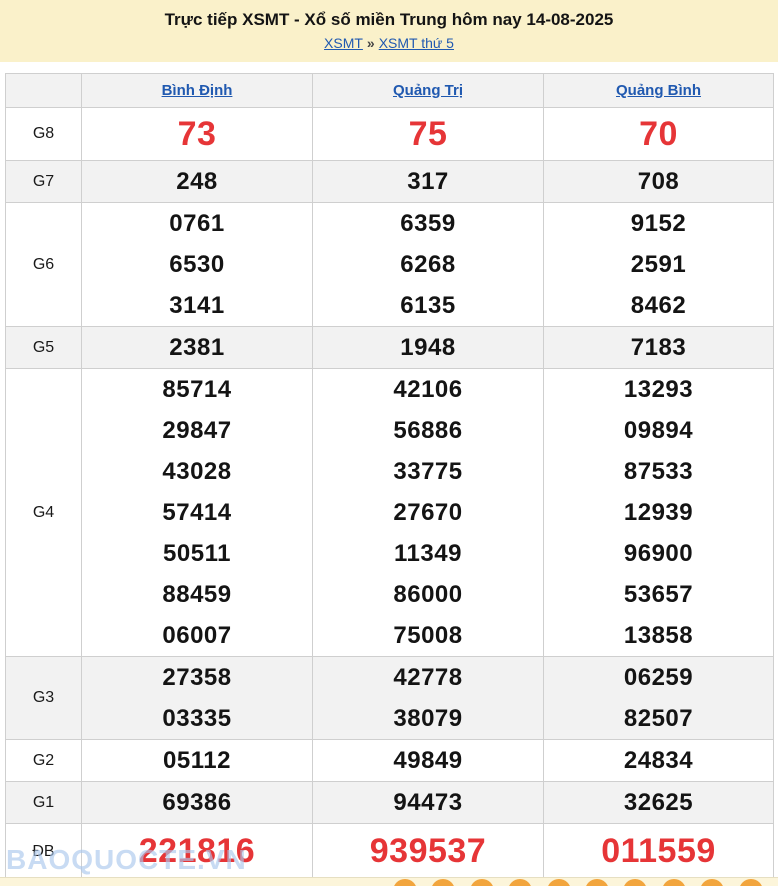  Describe the element at coordinates (658, 471) in the screenshot. I see `result-number: 87533` at that location.